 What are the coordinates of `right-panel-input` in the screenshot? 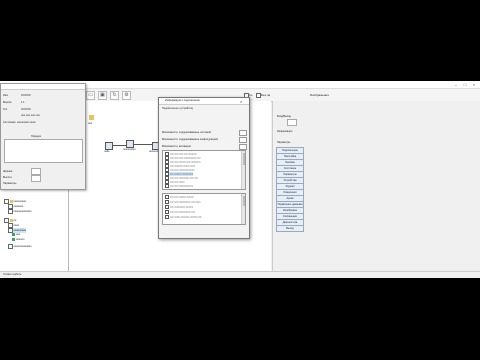 It's located at (292, 122).